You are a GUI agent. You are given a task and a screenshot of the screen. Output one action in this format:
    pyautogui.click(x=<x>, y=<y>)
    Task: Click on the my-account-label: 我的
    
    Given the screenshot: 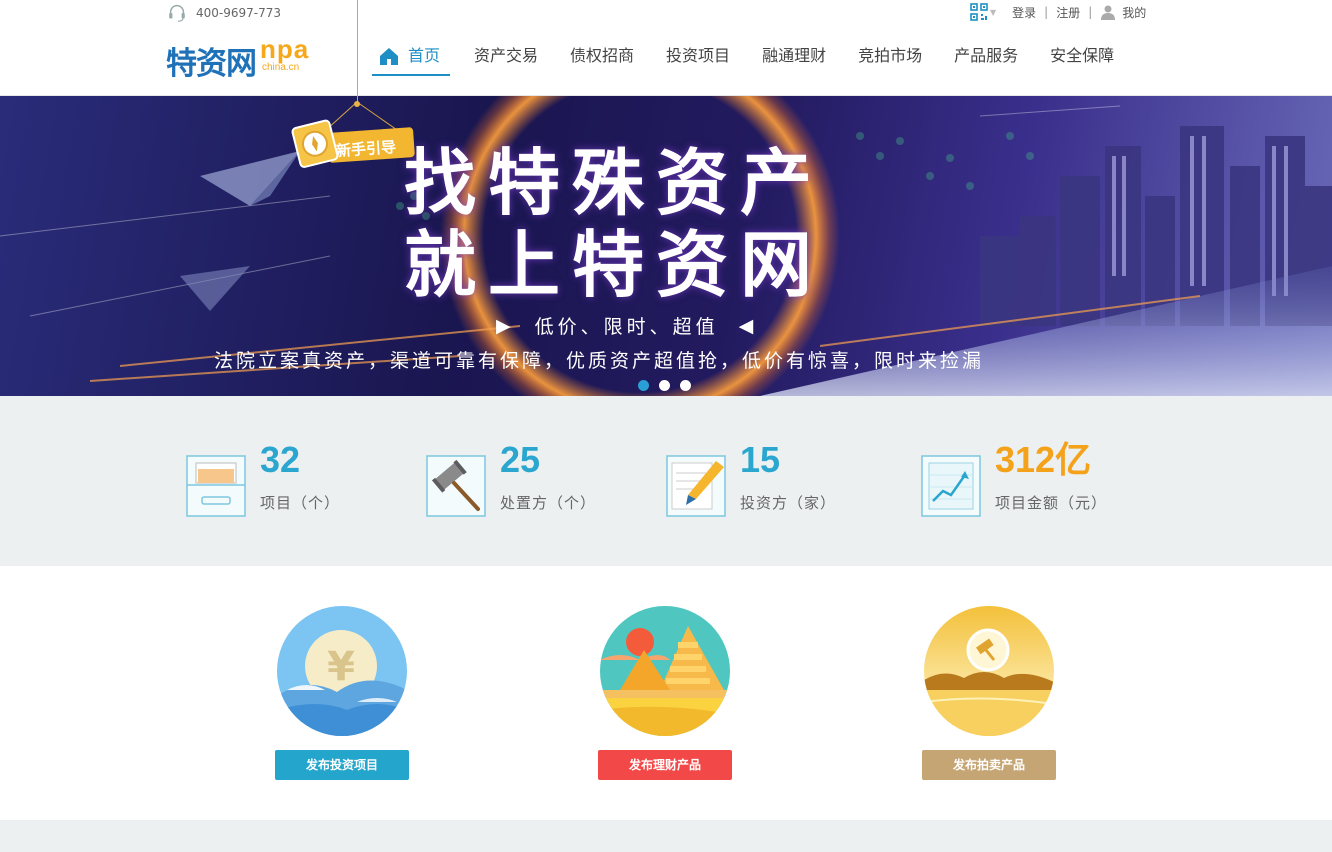 What is the action you would take?
    pyautogui.click(x=1134, y=12)
    